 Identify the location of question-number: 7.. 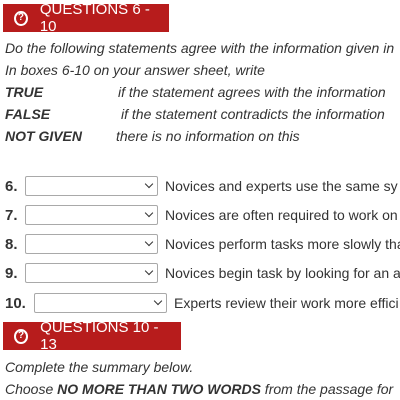
(11, 215).